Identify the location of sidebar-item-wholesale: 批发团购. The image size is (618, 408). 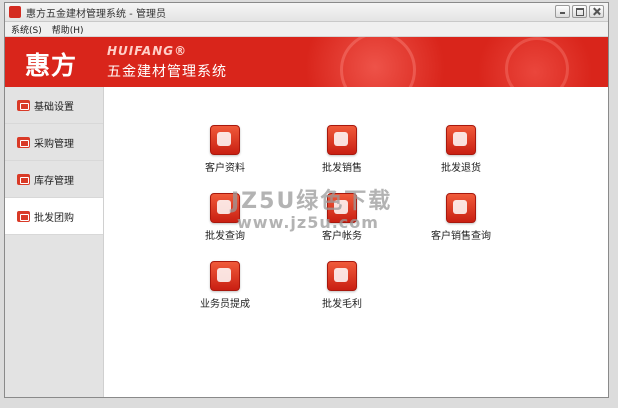
(54, 216).